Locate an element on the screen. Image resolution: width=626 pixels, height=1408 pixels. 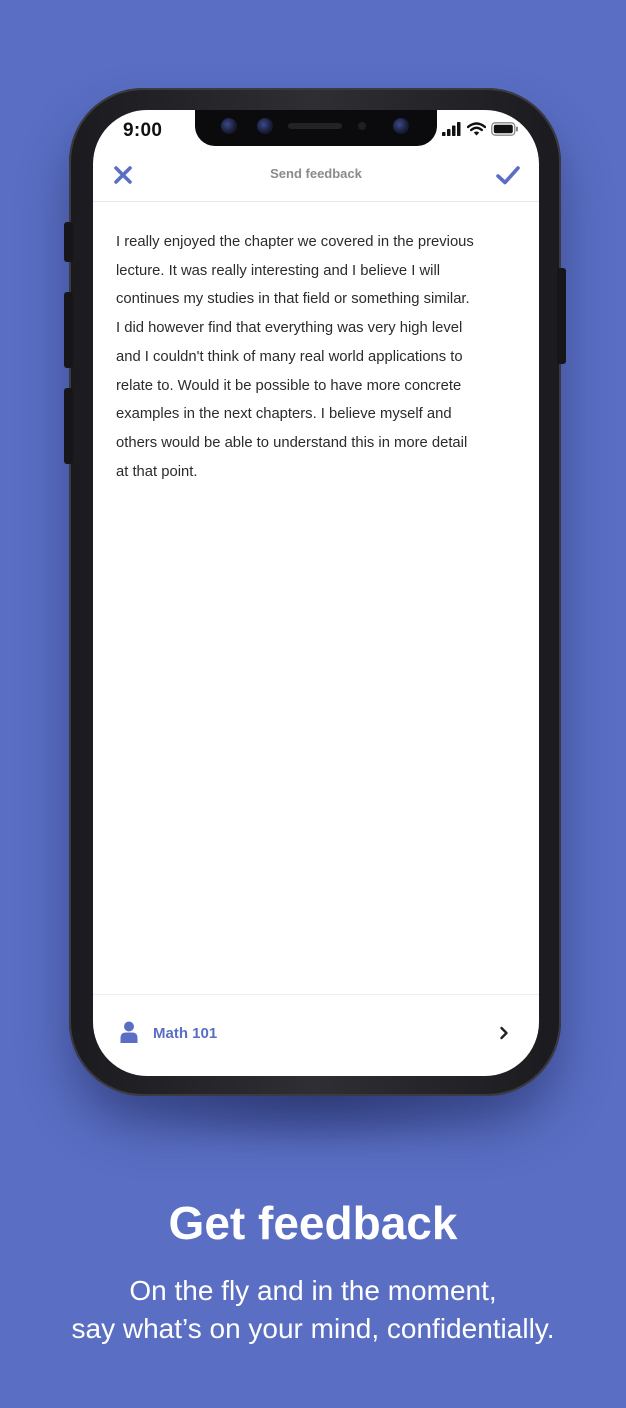
notch is located at coordinates (316, 128).